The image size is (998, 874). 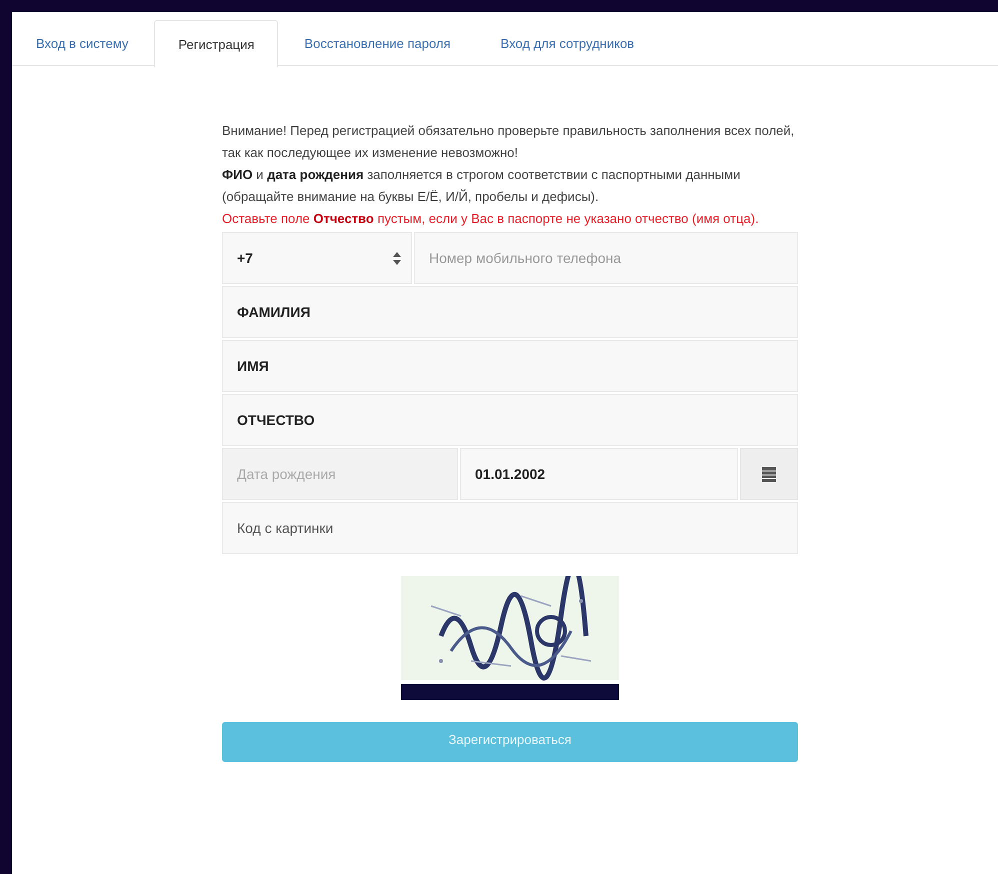 What do you see at coordinates (510, 528) in the screenshot?
I see `input-field: Код с картинки` at bounding box center [510, 528].